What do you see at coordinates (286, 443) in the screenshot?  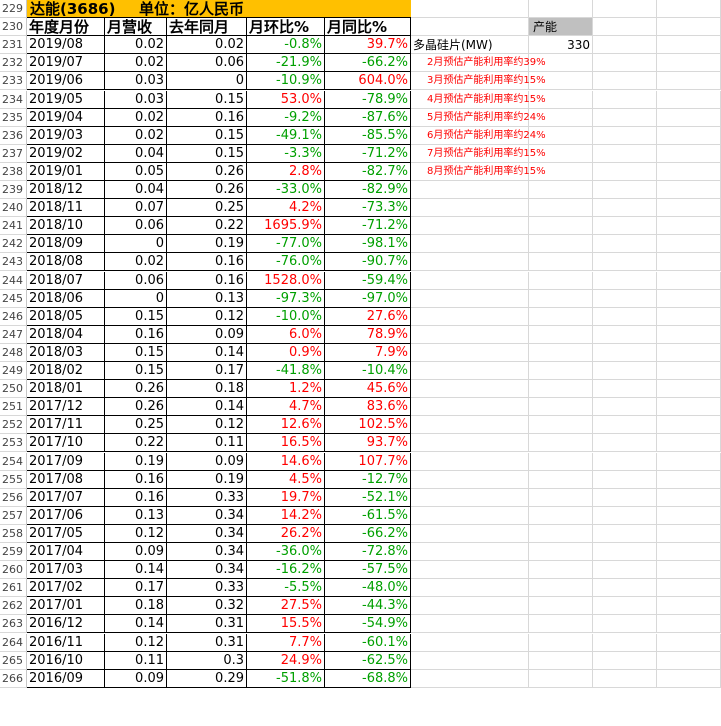 I see `mom-cell: 16.5%` at bounding box center [286, 443].